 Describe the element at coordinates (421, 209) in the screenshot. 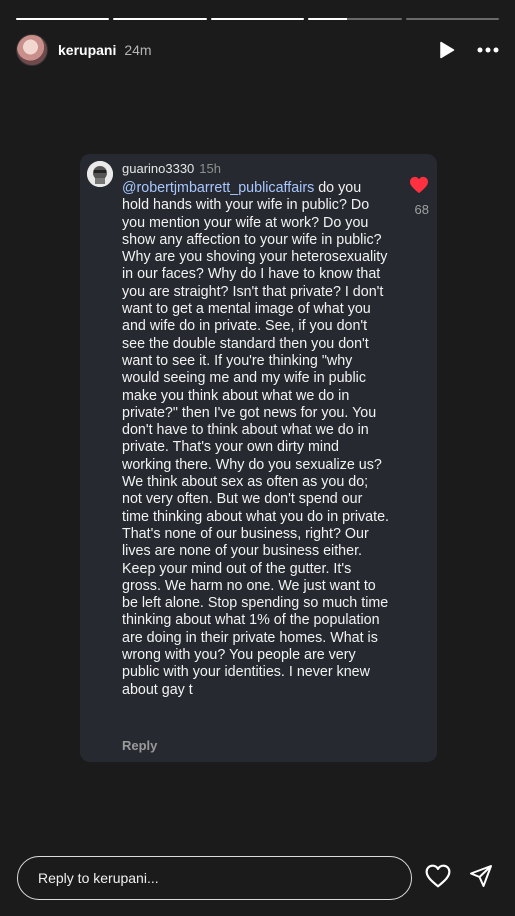

I see `like-count: 68` at that location.